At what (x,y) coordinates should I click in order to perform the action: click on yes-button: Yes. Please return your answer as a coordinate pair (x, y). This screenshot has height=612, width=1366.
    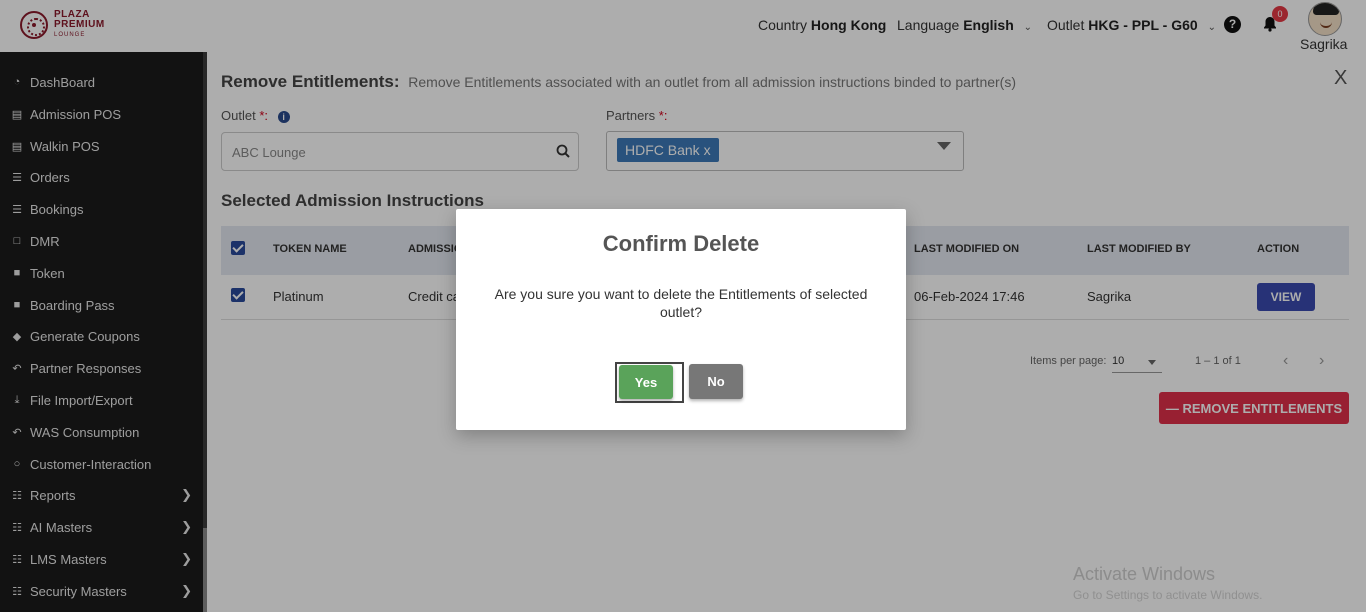
    Looking at the image, I should click on (646, 382).